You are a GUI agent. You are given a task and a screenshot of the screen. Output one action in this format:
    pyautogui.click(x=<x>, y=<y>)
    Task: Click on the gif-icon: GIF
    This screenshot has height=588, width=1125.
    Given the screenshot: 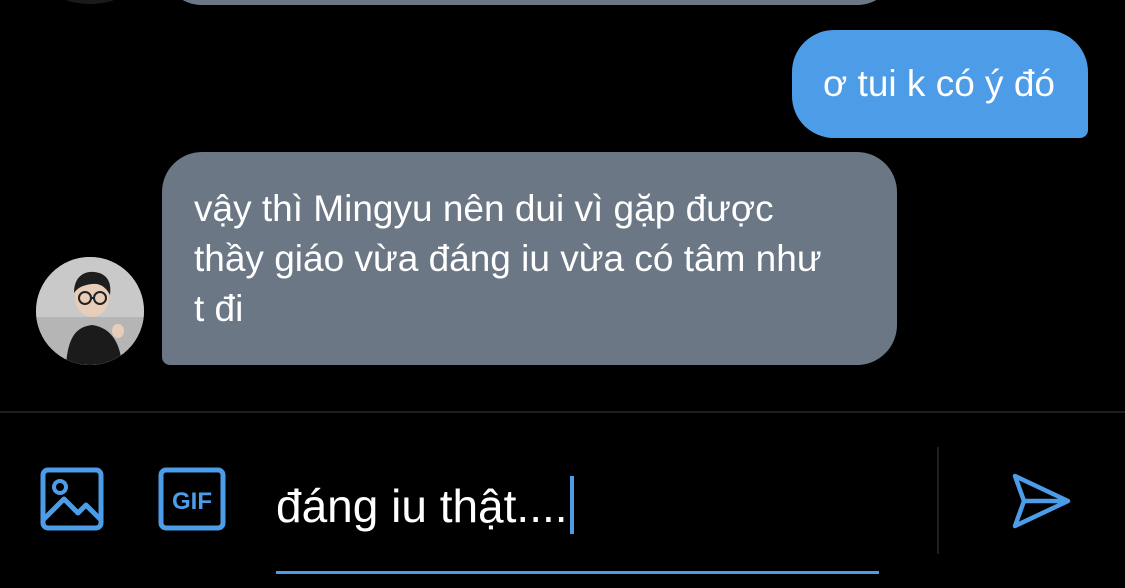 What is the action you would take?
    pyautogui.click(x=192, y=499)
    